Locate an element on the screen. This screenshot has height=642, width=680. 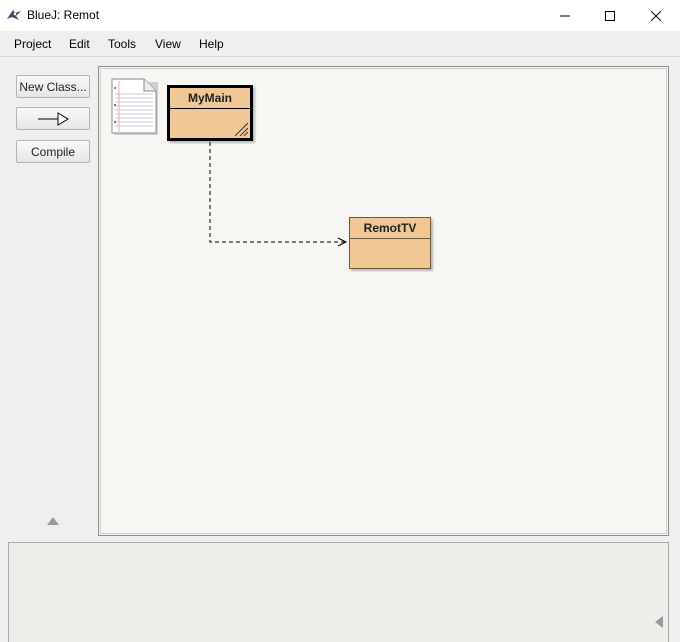
menu-bar: Project Edit Tools View Help is located at coordinates (340, 44).